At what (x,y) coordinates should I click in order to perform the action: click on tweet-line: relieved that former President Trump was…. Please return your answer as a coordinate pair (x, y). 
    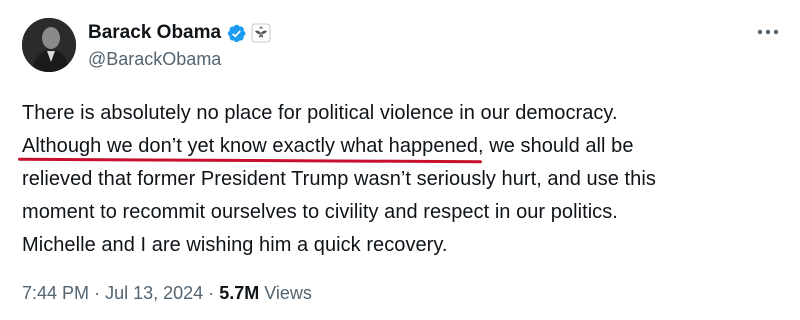
    Looking at the image, I should click on (339, 179).